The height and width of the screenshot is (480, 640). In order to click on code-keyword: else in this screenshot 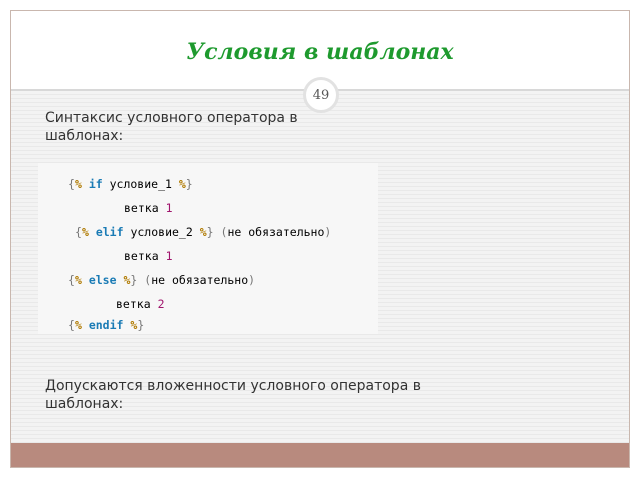, I will do `click(102, 280)`.